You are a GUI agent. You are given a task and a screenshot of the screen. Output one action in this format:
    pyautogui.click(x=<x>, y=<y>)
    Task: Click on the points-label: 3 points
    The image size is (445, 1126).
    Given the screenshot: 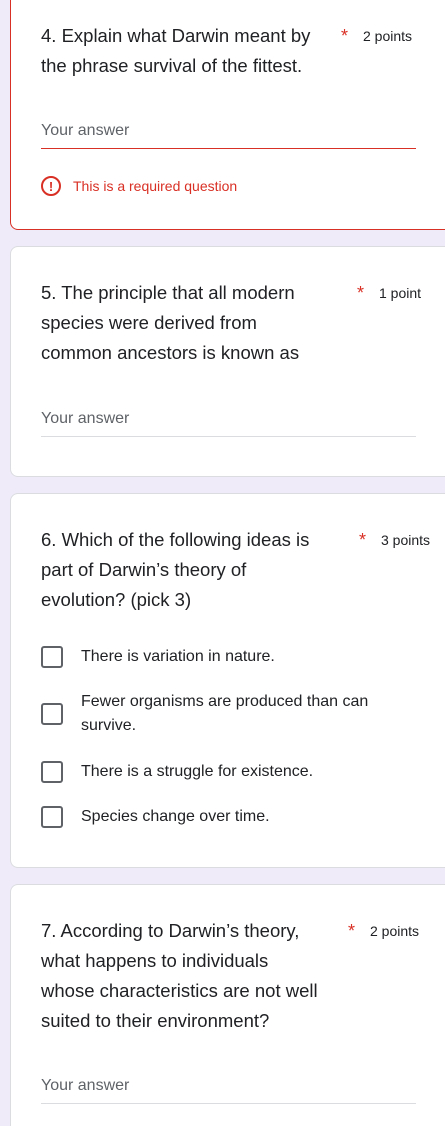 What is the action you would take?
    pyautogui.click(x=406, y=540)
    